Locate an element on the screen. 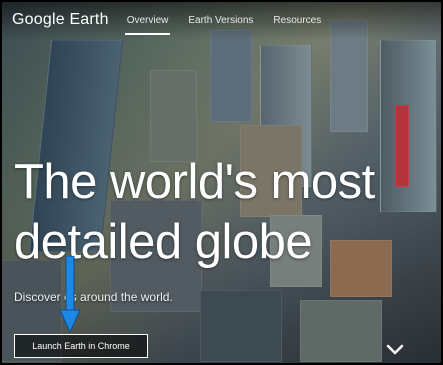 This screenshot has height=365, width=443. hero-subtext: Discover es around the world. is located at coordinates (93, 297).